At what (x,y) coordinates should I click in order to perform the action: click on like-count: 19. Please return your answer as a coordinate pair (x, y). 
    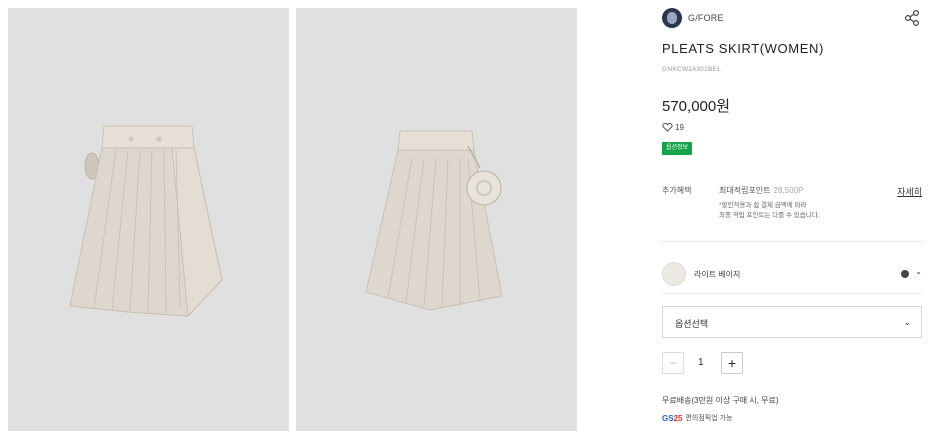
    Looking at the image, I should click on (679, 127).